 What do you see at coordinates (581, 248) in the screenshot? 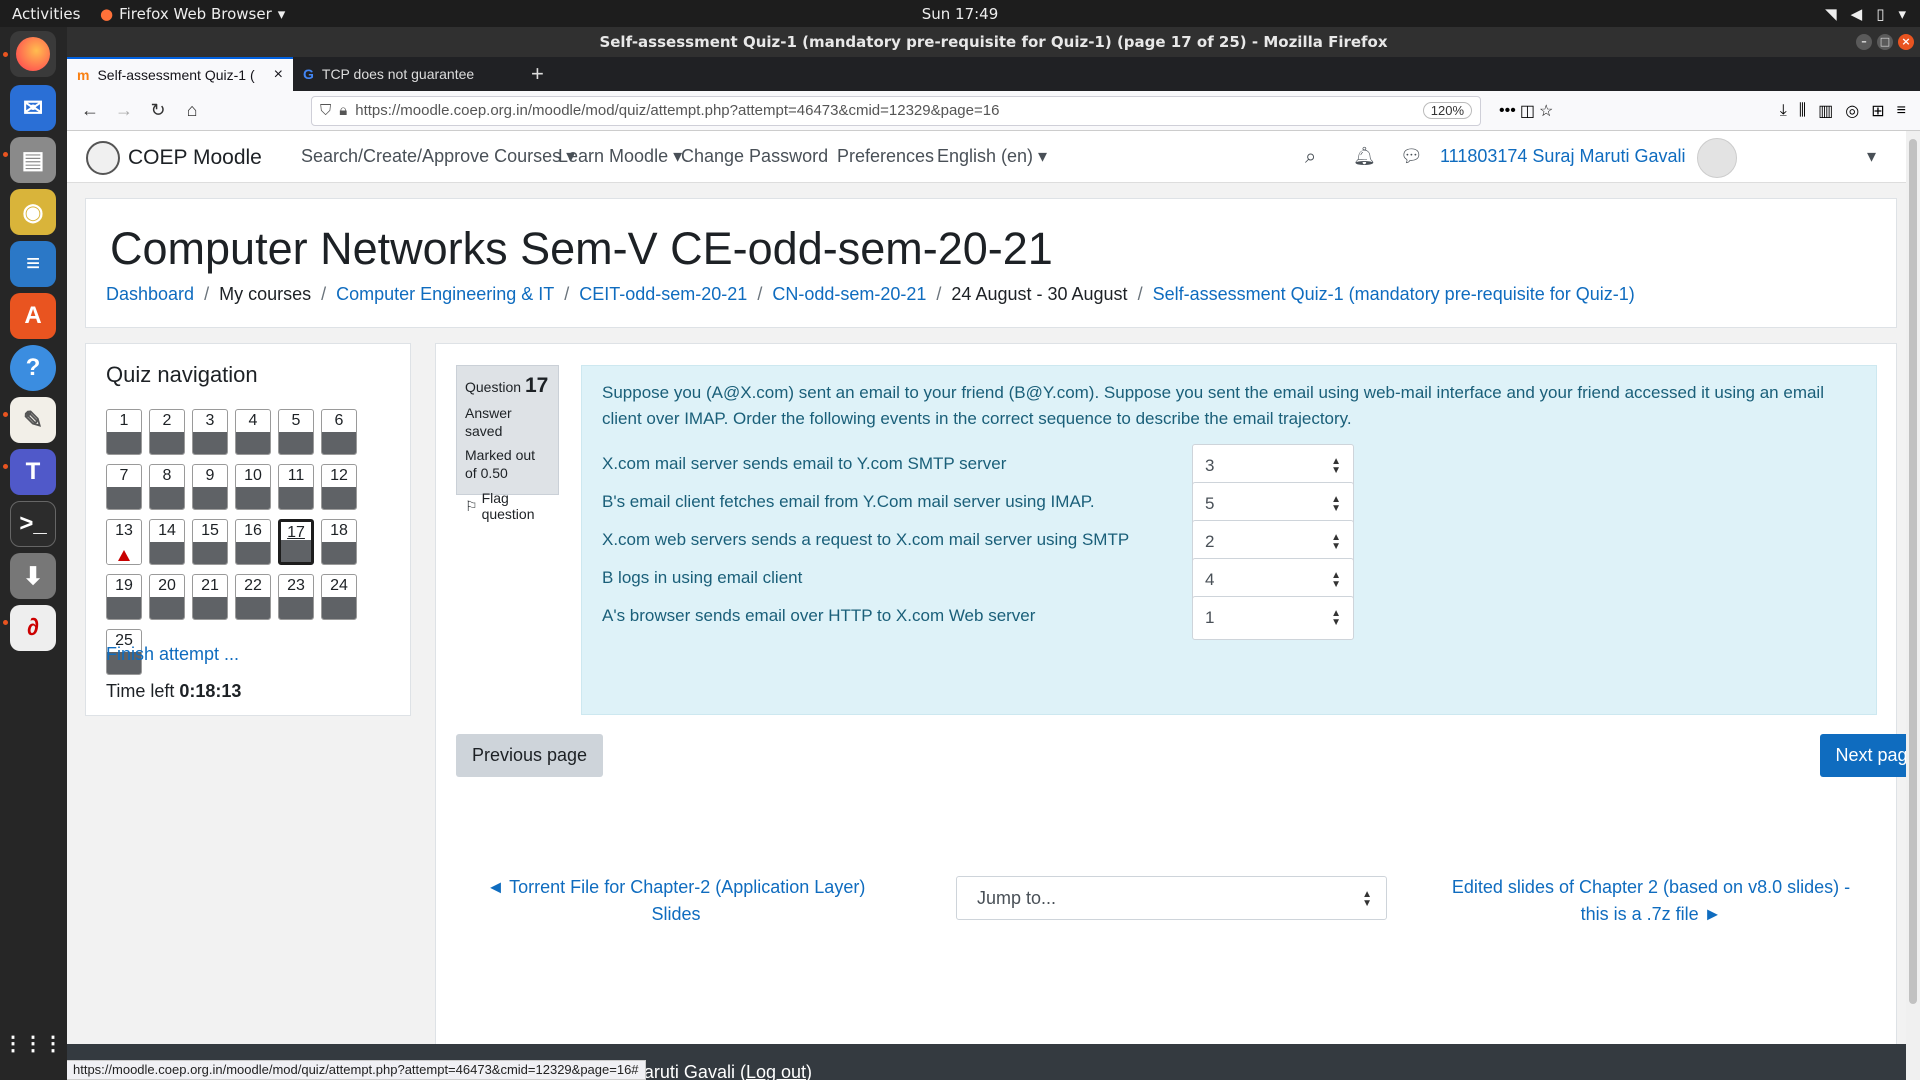
I see `page-title: Computer Networks Sem-V CE-odd-sem-20-21` at bounding box center [581, 248].